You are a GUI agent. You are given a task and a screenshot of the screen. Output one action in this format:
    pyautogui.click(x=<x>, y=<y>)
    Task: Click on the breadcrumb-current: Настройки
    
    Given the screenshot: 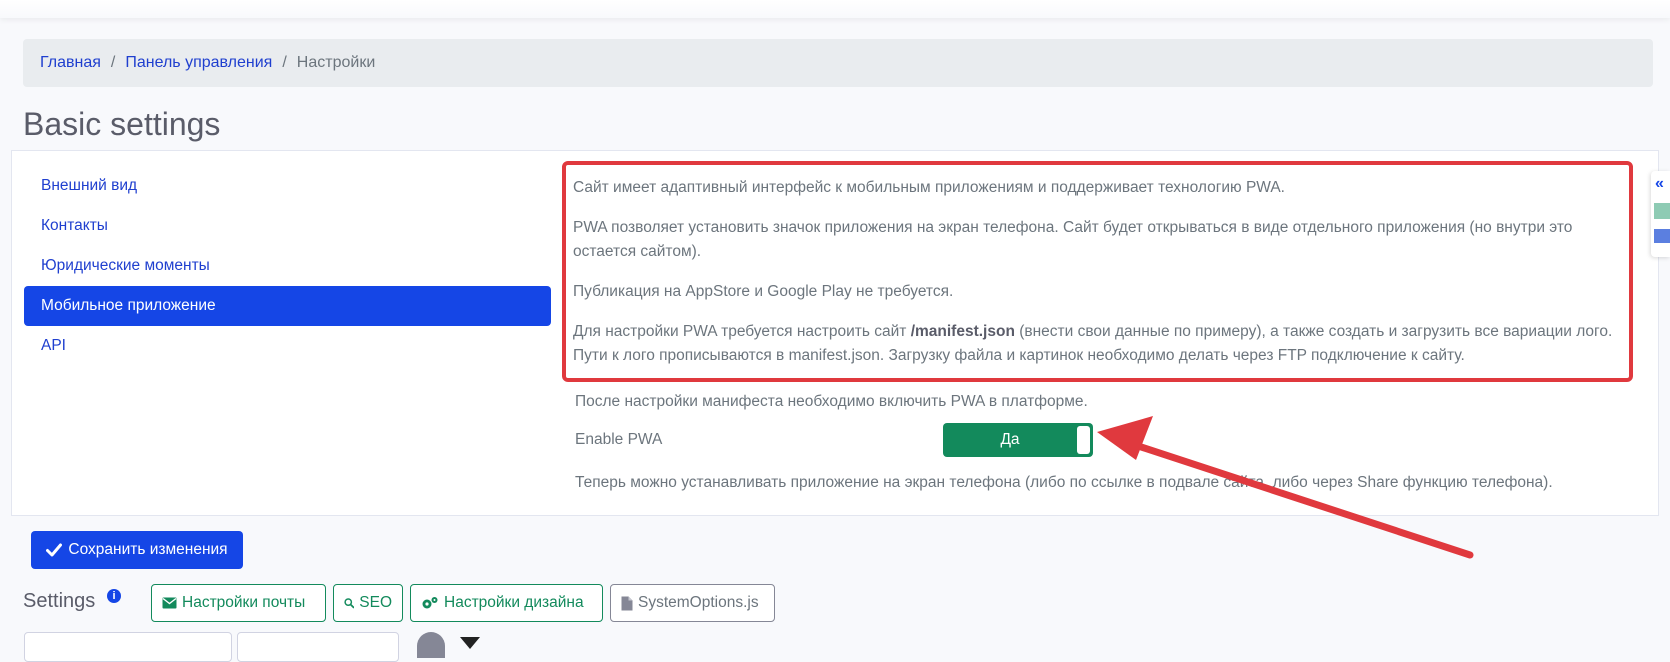 What is the action you would take?
    pyautogui.click(x=336, y=62)
    